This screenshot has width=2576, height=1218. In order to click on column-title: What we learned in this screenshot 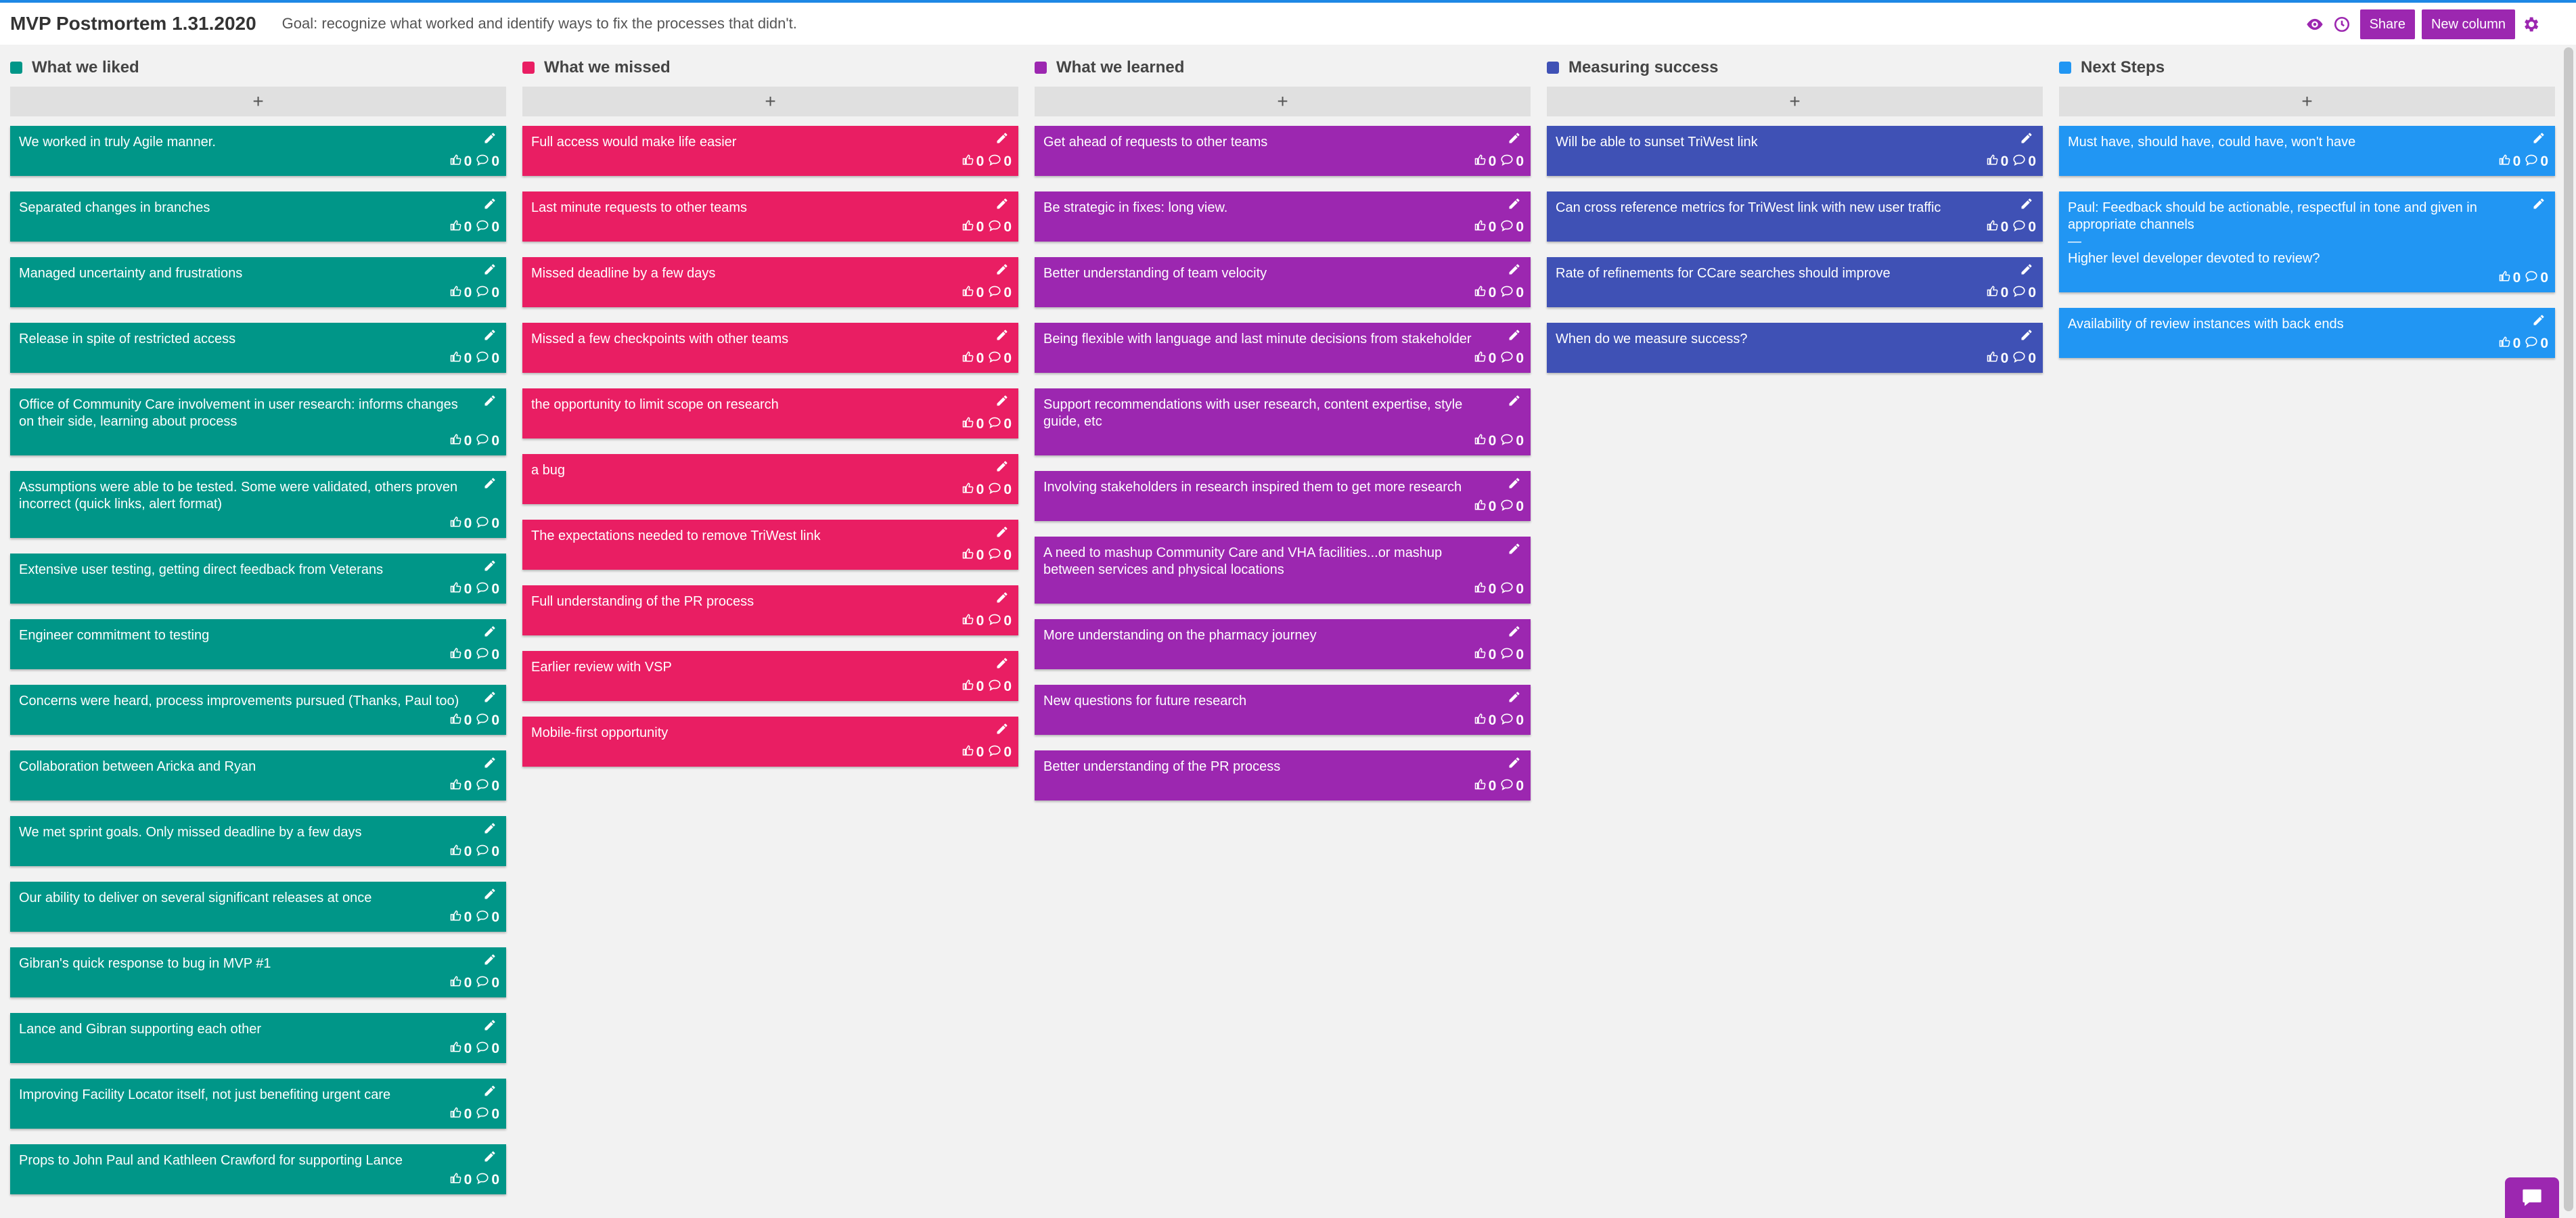, I will do `click(1120, 67)`.